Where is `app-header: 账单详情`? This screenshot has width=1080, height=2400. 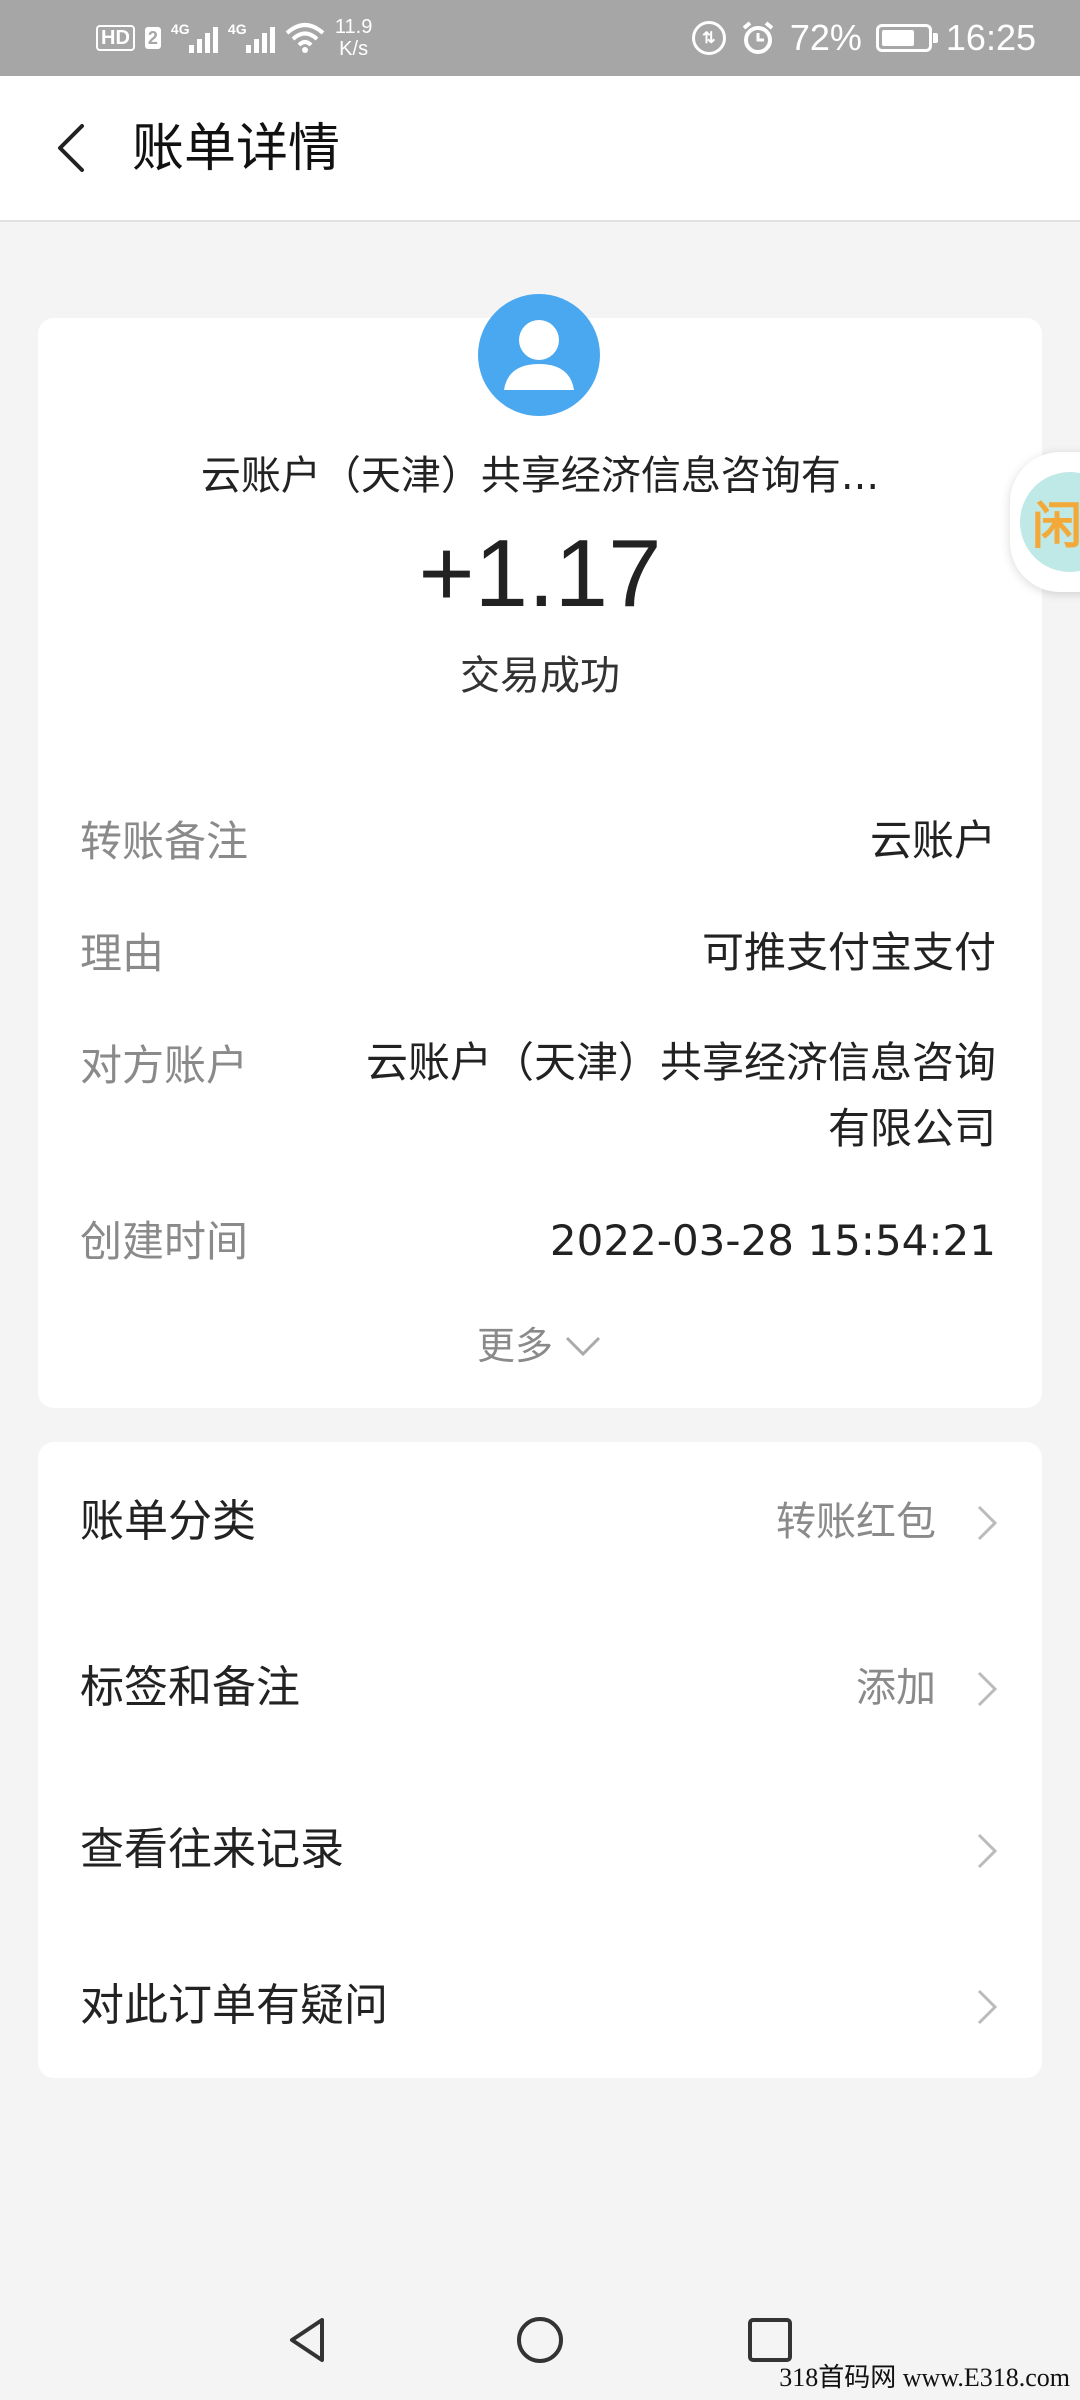
app-header: 账单详情 is located at coordinates (540, 149).